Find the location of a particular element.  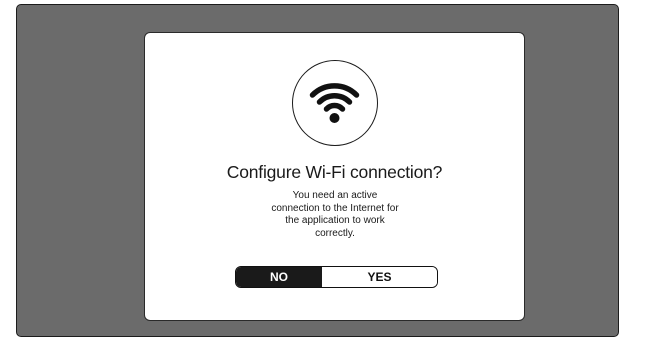

dialog-title: Configure Wi-Fi connection? is located at coordinates (334, 172).